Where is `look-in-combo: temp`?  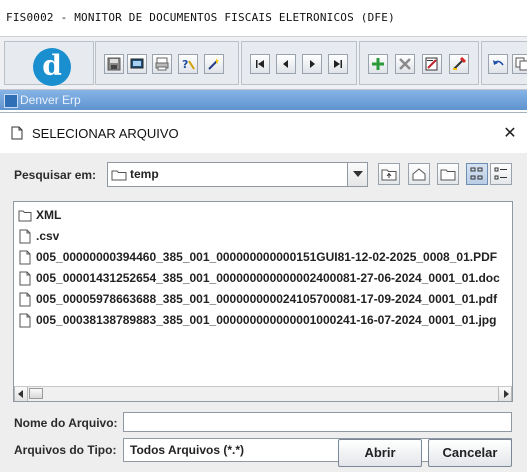
look-in-combo: temp is located at coordinates (237, 174).